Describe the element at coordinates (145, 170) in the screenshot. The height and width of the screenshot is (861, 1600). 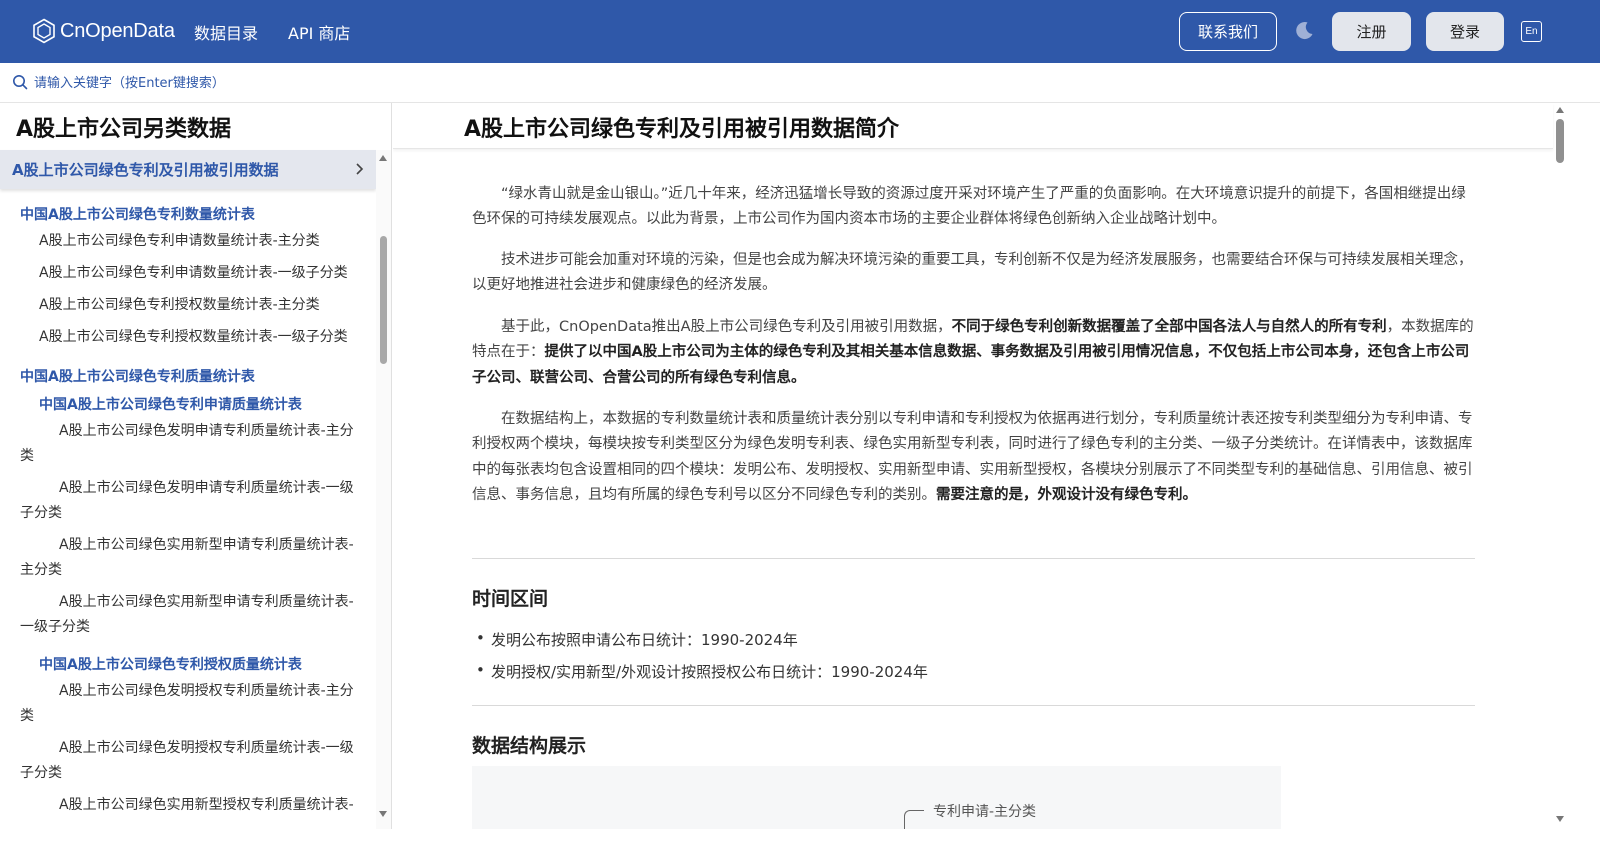
I see `sidebar-active-section-label: A股上市公司绿色专利及引用被引用数据` at that location.